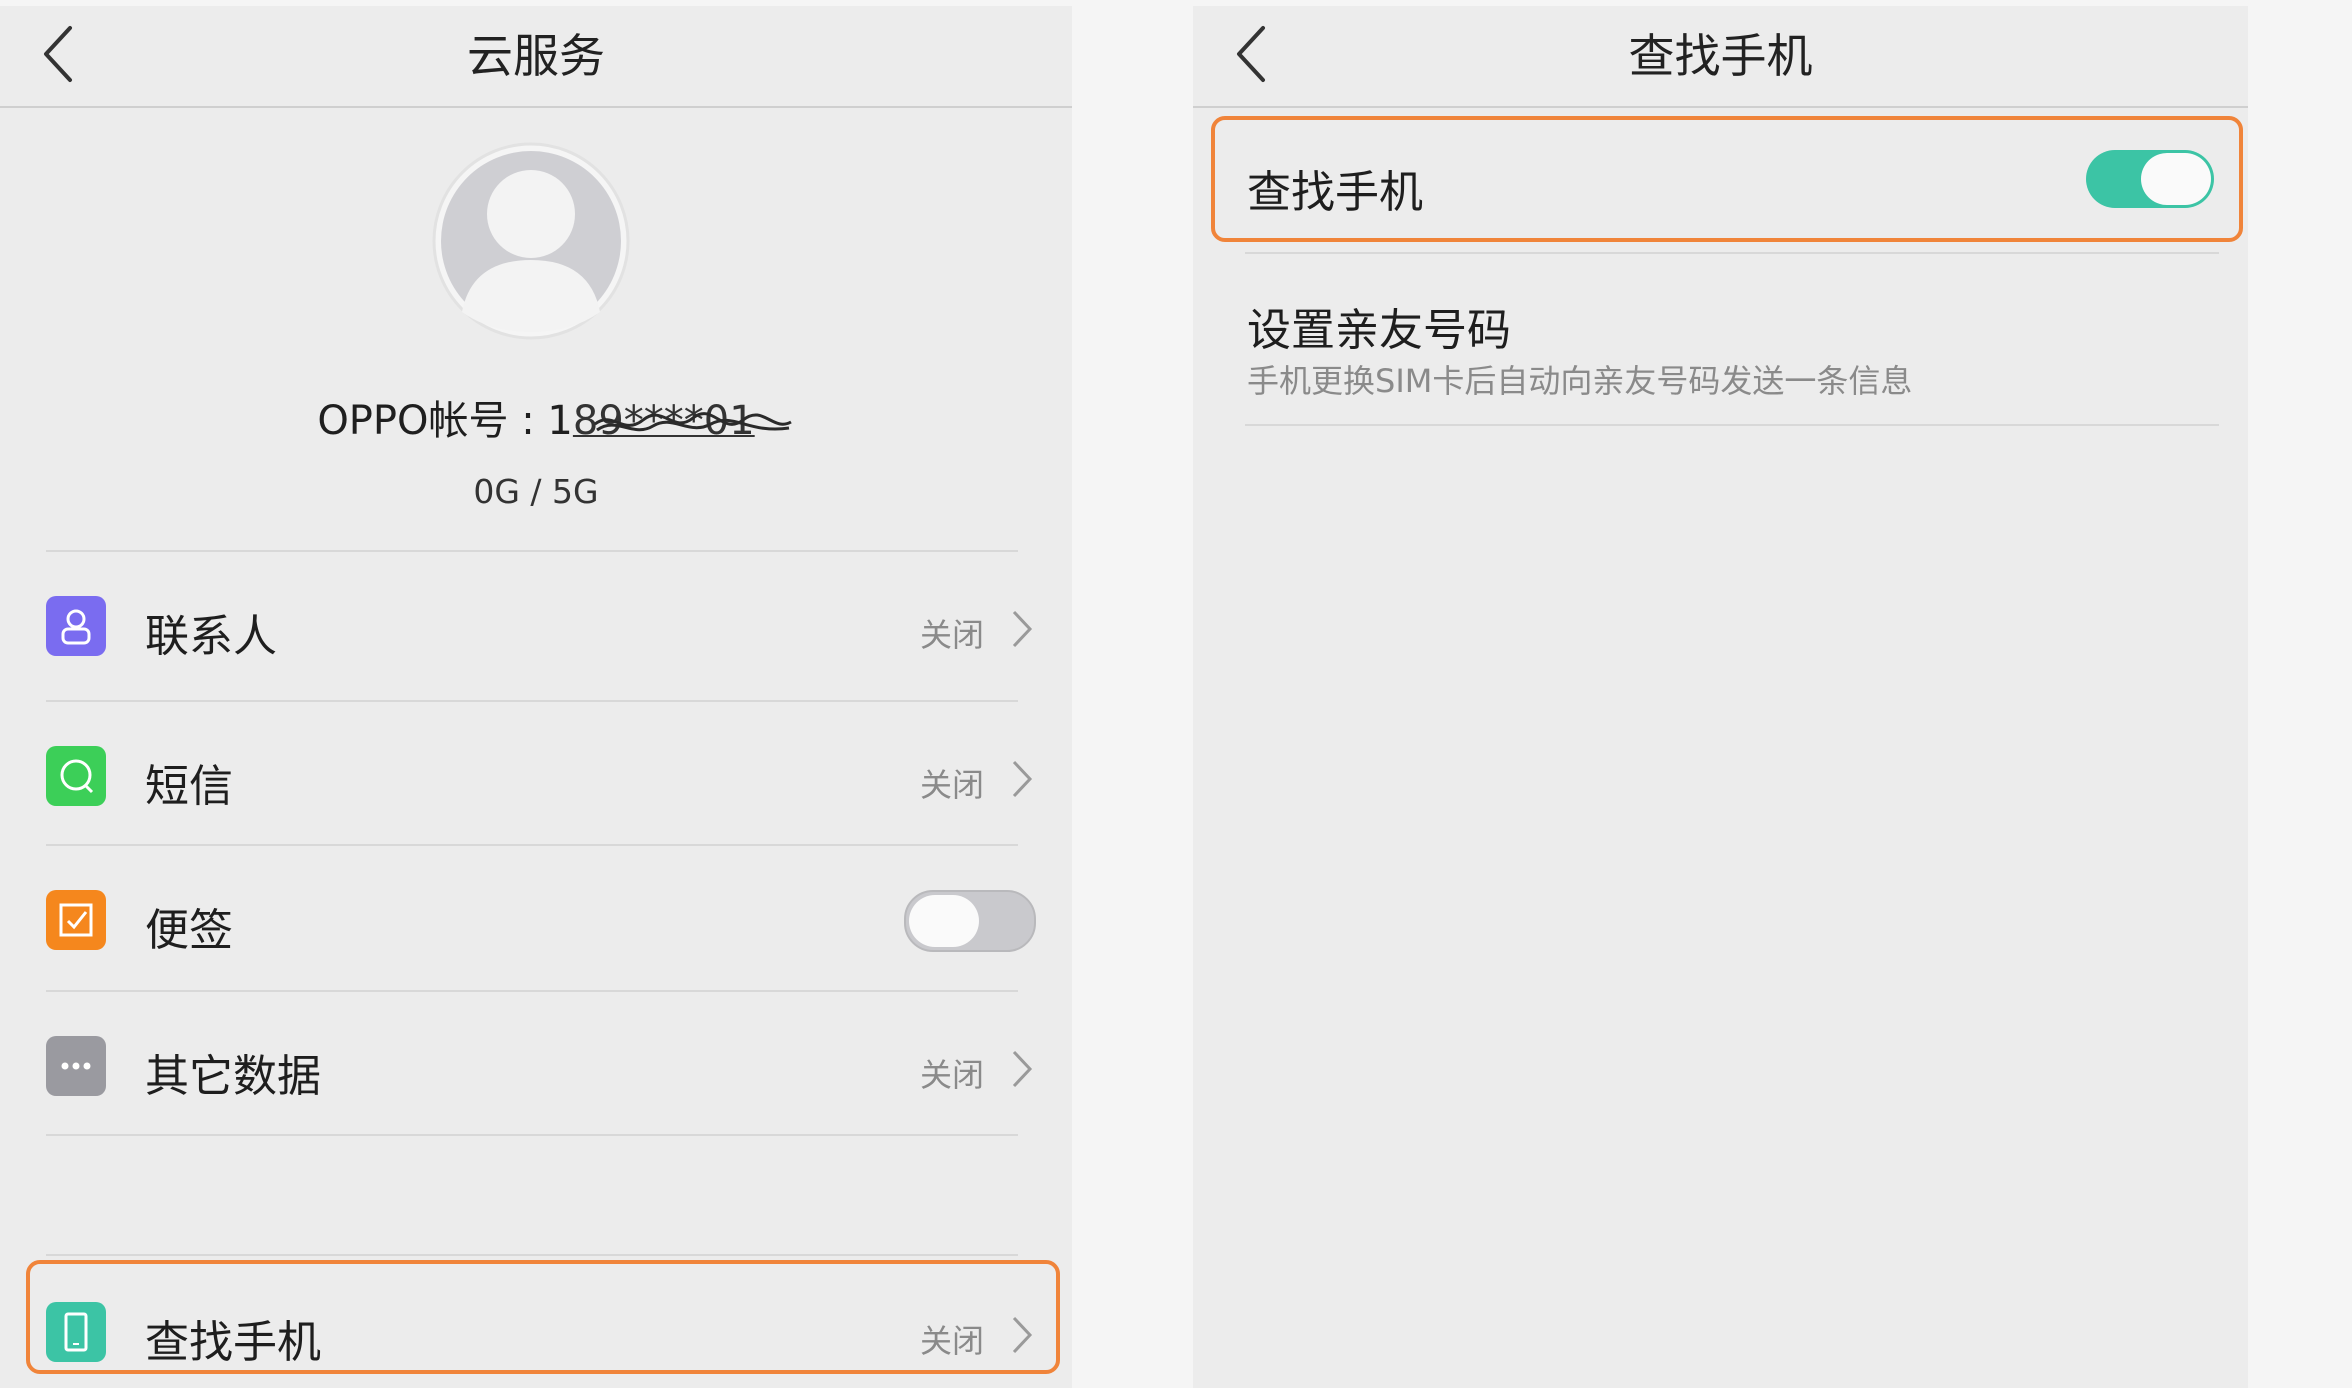 The height and width of the screenshot is (1388, 2352). Describe the element at coordinates (533, 626) in the screenshot. I see `list-item-contacts: 联系人 关闭` at that location.